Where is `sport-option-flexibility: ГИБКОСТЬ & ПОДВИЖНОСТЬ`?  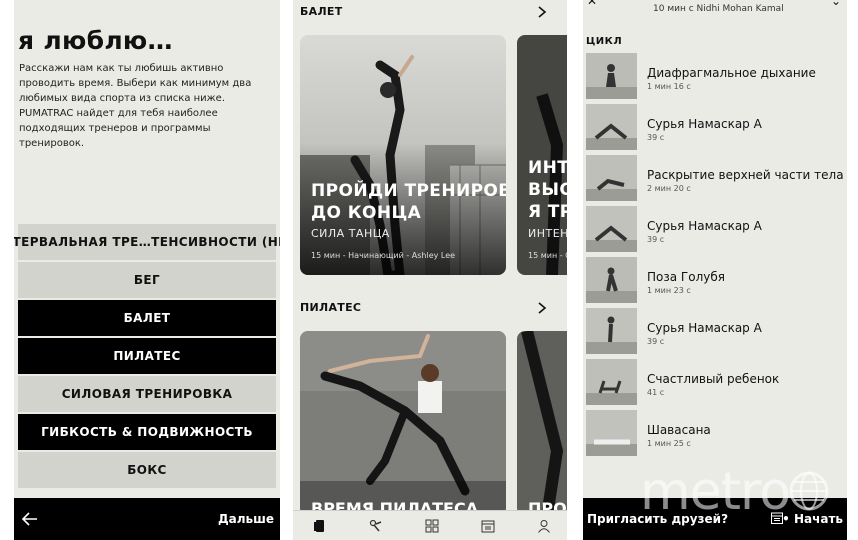 sport-option-flexibility: ГИБКОСТЬ & ПОДВИЖНОСТЬ is located at coordinates (147, 432).